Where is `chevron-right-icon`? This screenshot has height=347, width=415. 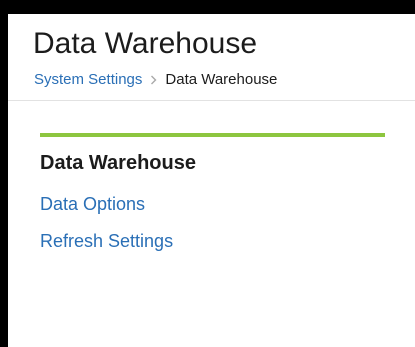 chevron-right-icon is located at coordinates (153, 80).